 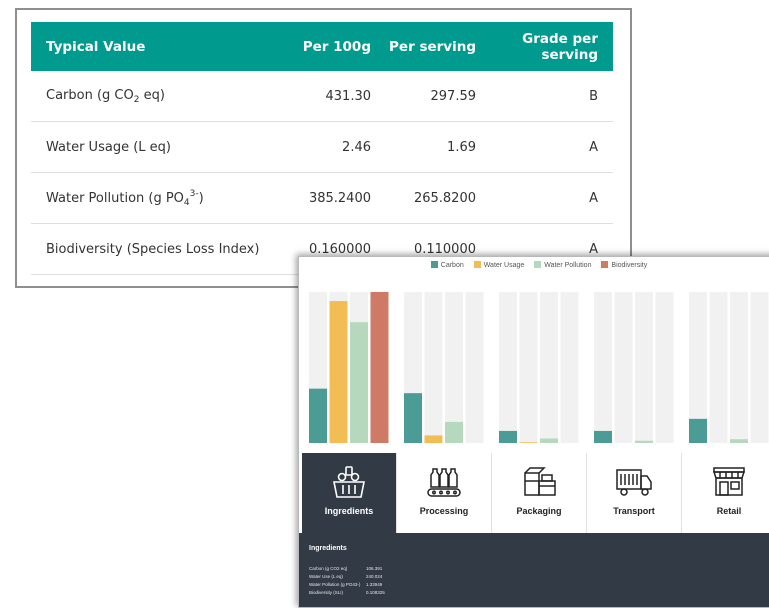 I want to click on bar-carbon-packaging, so click(x=508, y=436).